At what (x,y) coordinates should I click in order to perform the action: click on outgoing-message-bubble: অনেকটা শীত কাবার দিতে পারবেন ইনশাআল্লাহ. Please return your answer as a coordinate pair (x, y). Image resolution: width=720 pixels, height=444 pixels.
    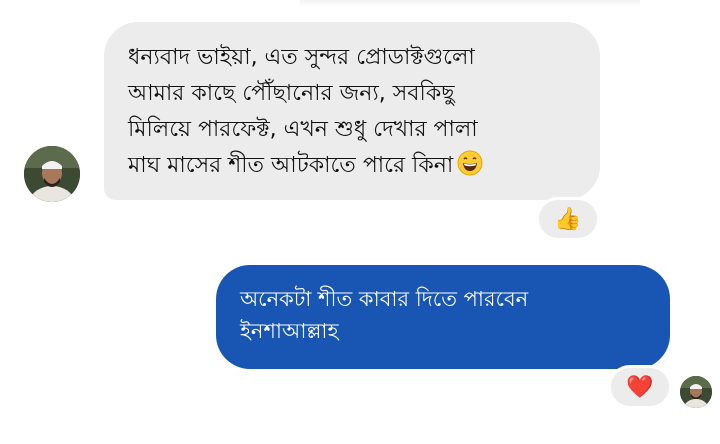
    Looking at the image, I should click on (443, 317).